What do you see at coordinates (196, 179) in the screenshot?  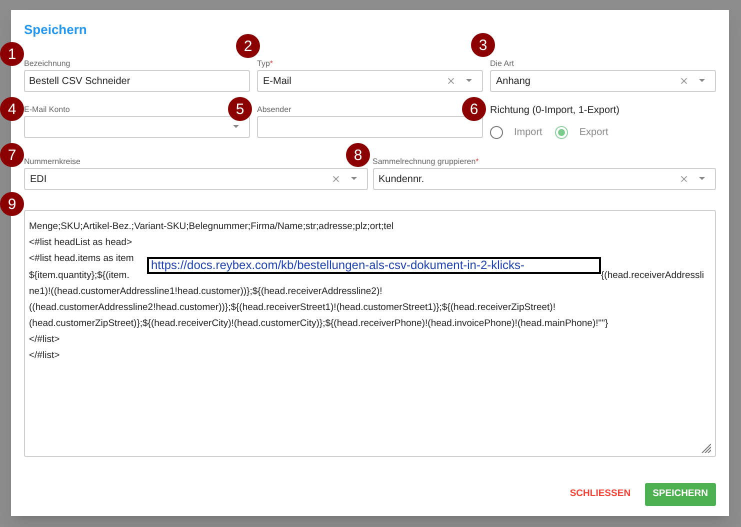 I see `select-field: EDI` at bounding box center [196, 179].